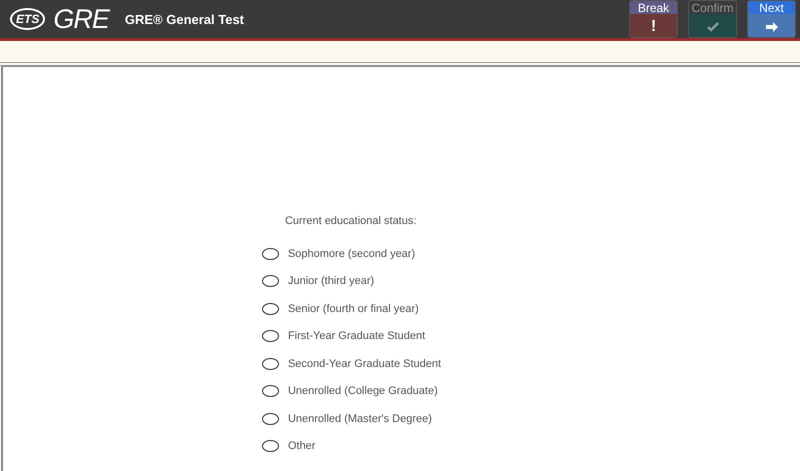  I want to click on test-title: GRE® General Test, so click(184, 19).